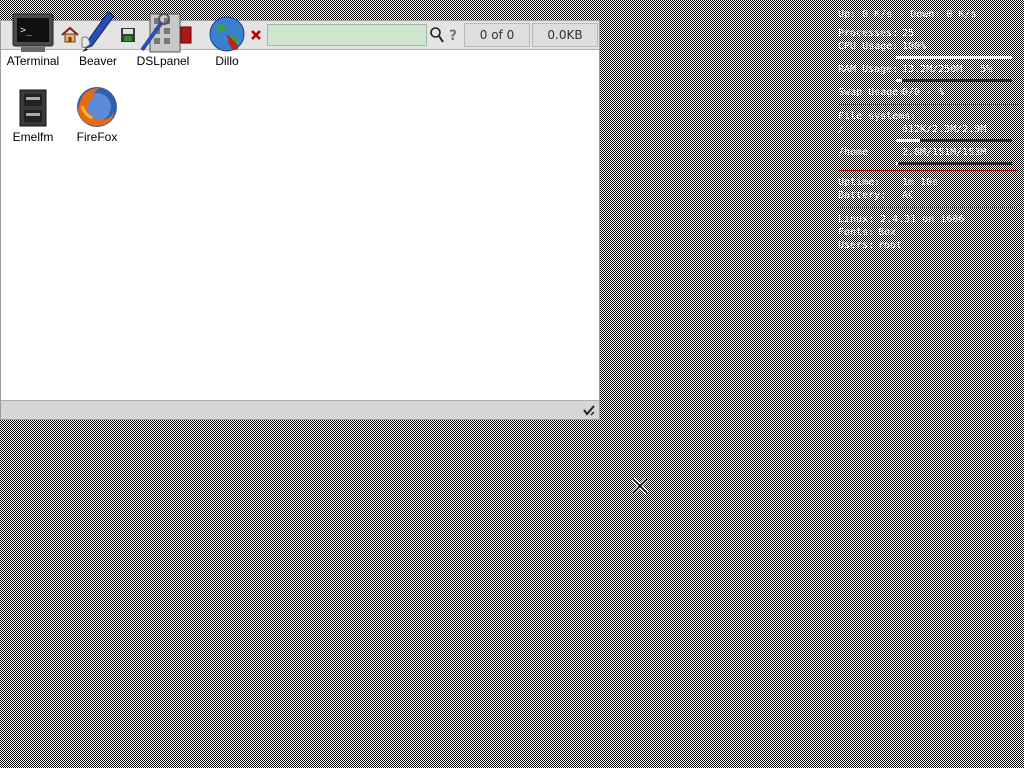  I want to click on desktop-icon-dslpanel: DSLpanel, so click(163, 38).